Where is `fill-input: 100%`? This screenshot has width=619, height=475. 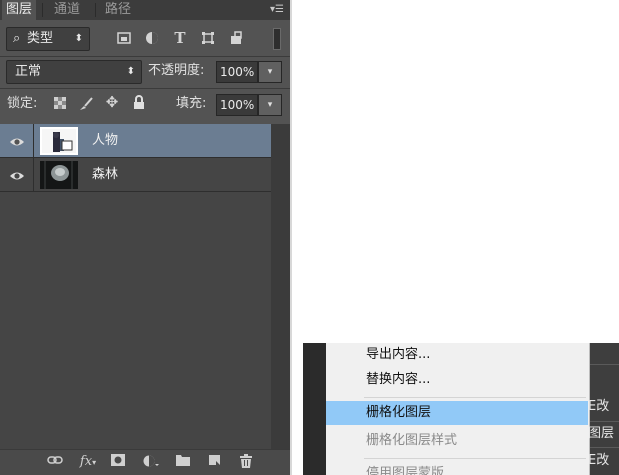 fill-input: 100% is located at coordinates (237, 105).